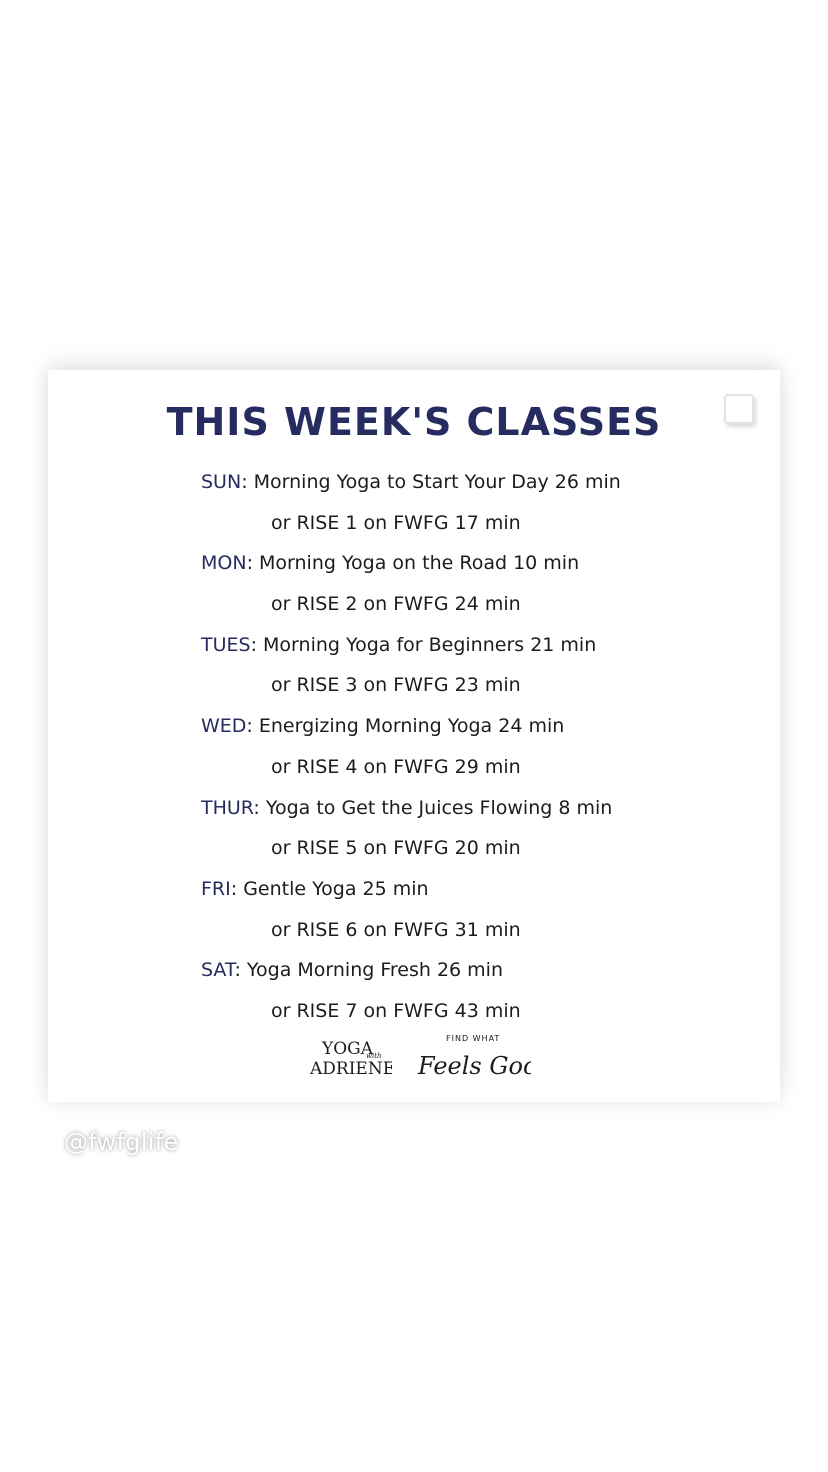  What do you see at coordinates (374, 970) in the screenshot?
I see `class-name: Yoga Morning Fresh 26 min` at bounding box center [374, 970].